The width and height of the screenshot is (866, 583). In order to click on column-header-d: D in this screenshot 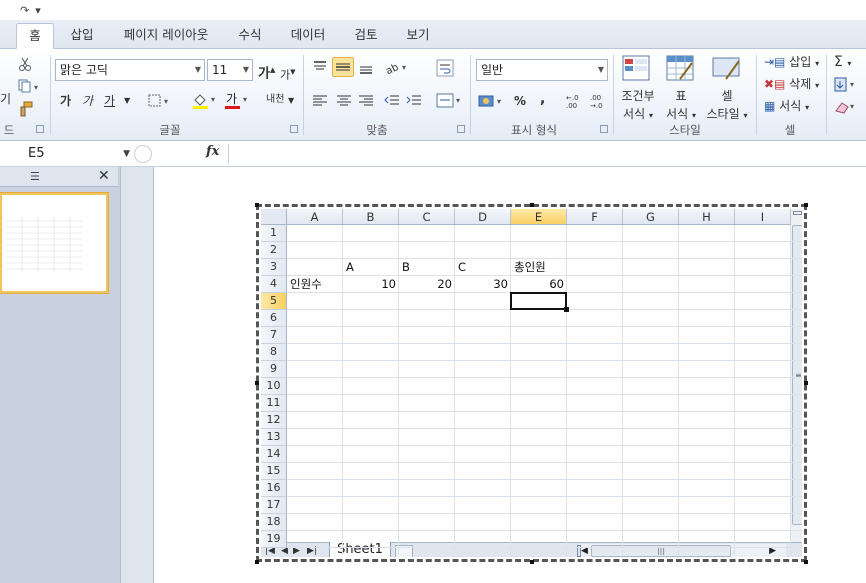, I will do `click(483, 217)`.